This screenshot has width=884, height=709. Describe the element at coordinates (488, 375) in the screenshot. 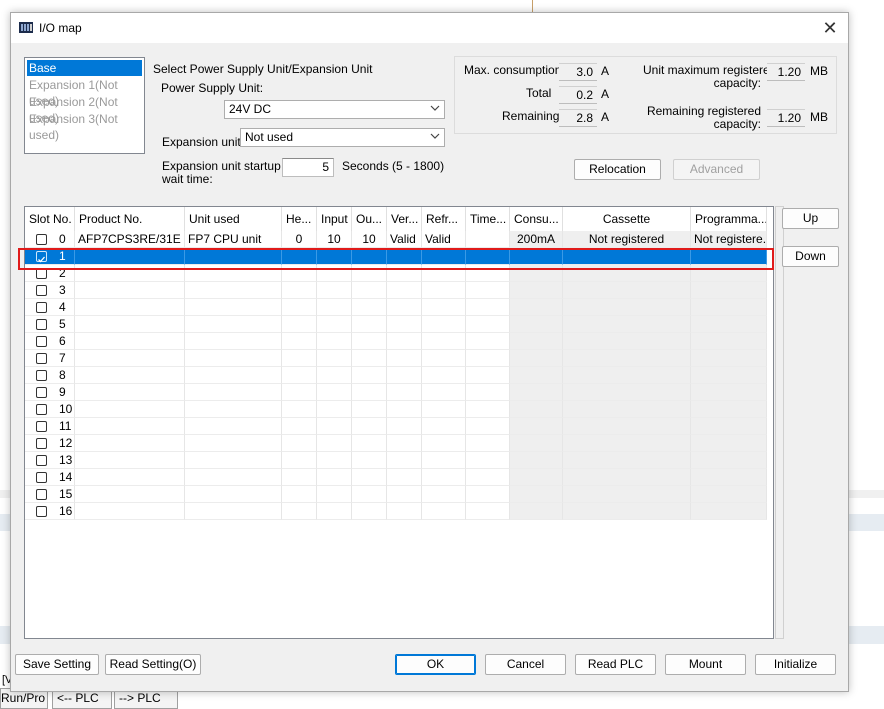

I see `row-8-time-cell` at that location.